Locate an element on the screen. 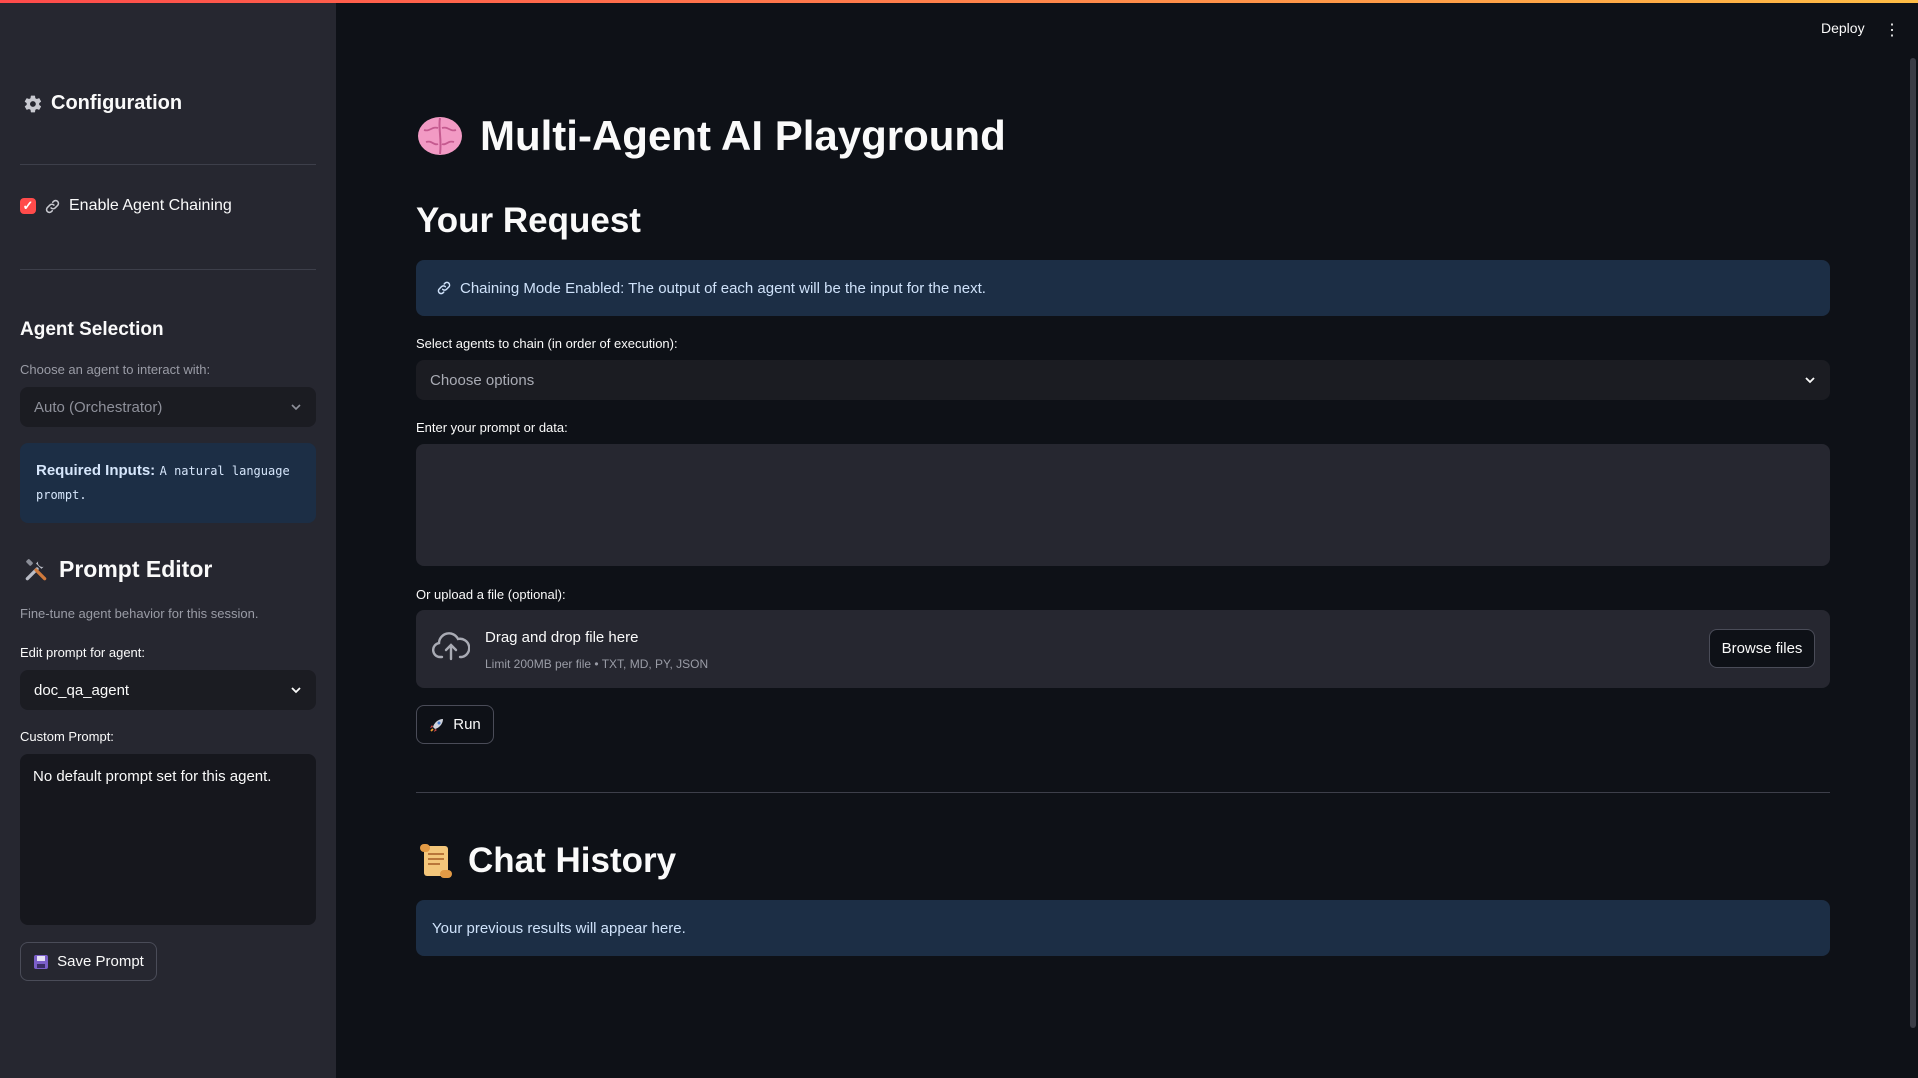  gear-icon is located at coordinates (33, 104).